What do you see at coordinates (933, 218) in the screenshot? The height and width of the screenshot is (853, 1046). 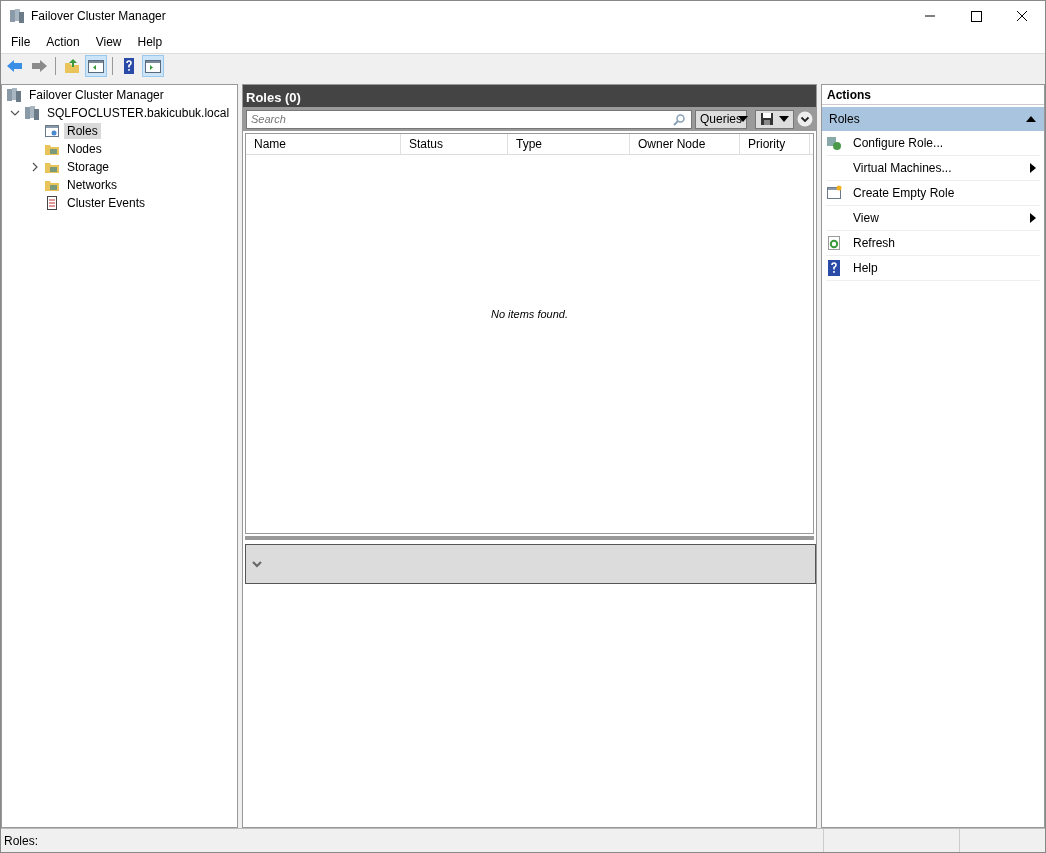 I see `pane-menu-item: View` at bounding box center [933, 218].